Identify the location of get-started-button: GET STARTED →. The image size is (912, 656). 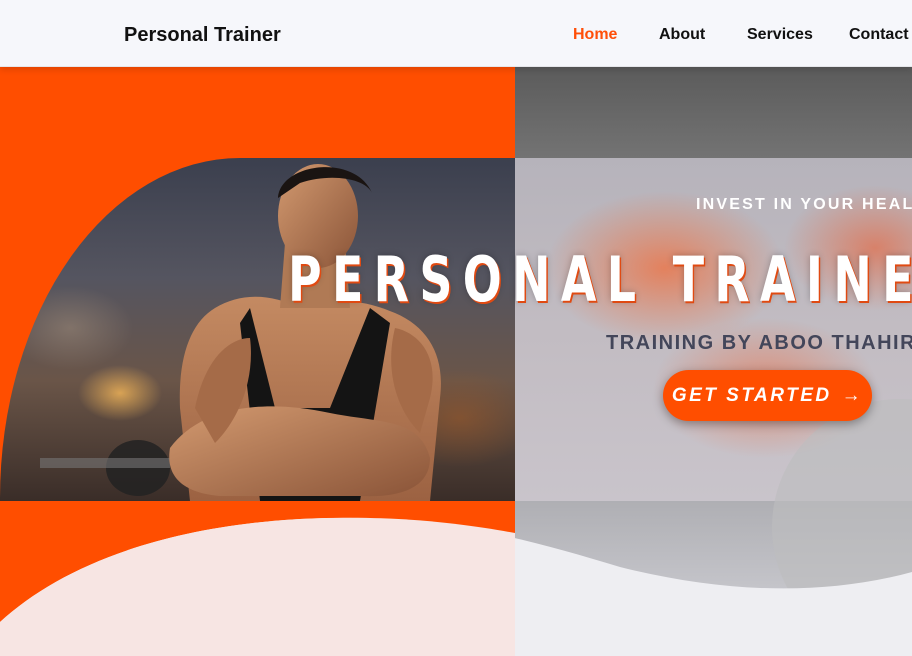
(767, 395).